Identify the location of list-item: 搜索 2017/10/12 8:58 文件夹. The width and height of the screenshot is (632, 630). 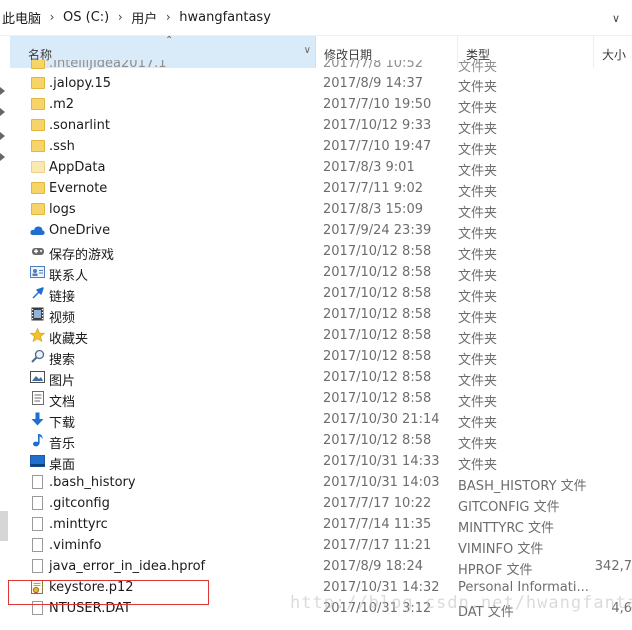
(321, 357).